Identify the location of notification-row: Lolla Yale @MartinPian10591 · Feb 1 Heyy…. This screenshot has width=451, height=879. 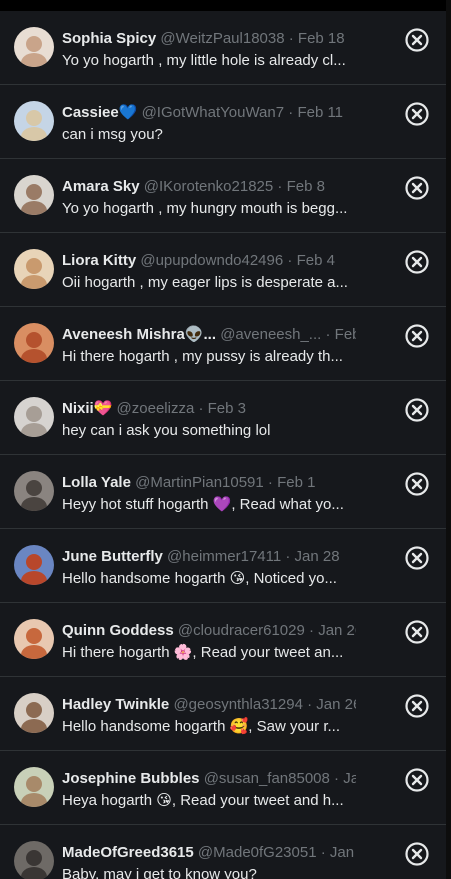
(223, 492).